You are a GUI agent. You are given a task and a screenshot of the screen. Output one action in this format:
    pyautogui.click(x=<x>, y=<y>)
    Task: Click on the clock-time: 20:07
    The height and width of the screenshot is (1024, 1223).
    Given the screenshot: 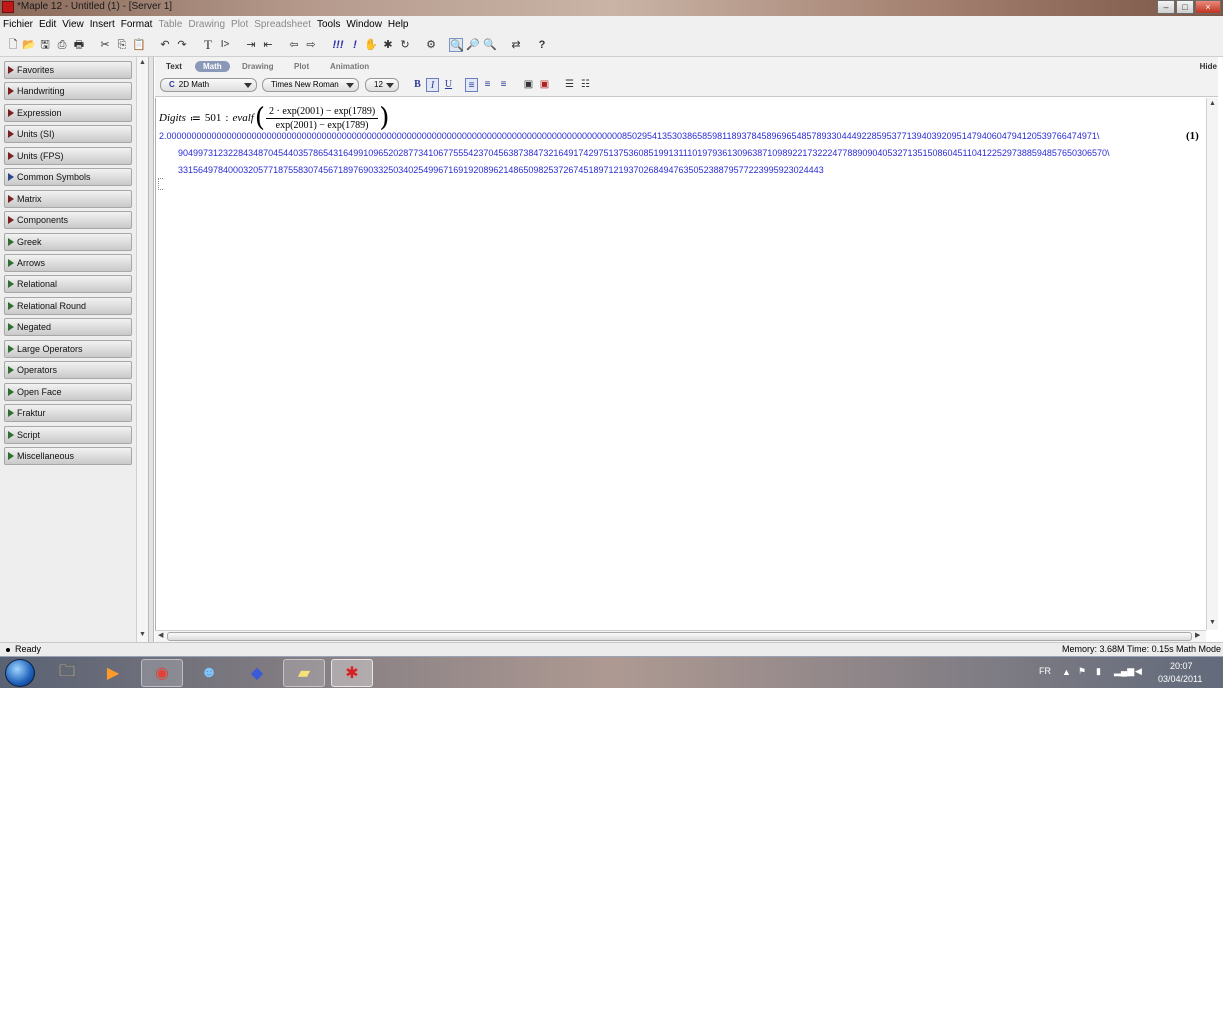 What is the action you would take?
    pyautogui.click(x=1181, y=666)
    